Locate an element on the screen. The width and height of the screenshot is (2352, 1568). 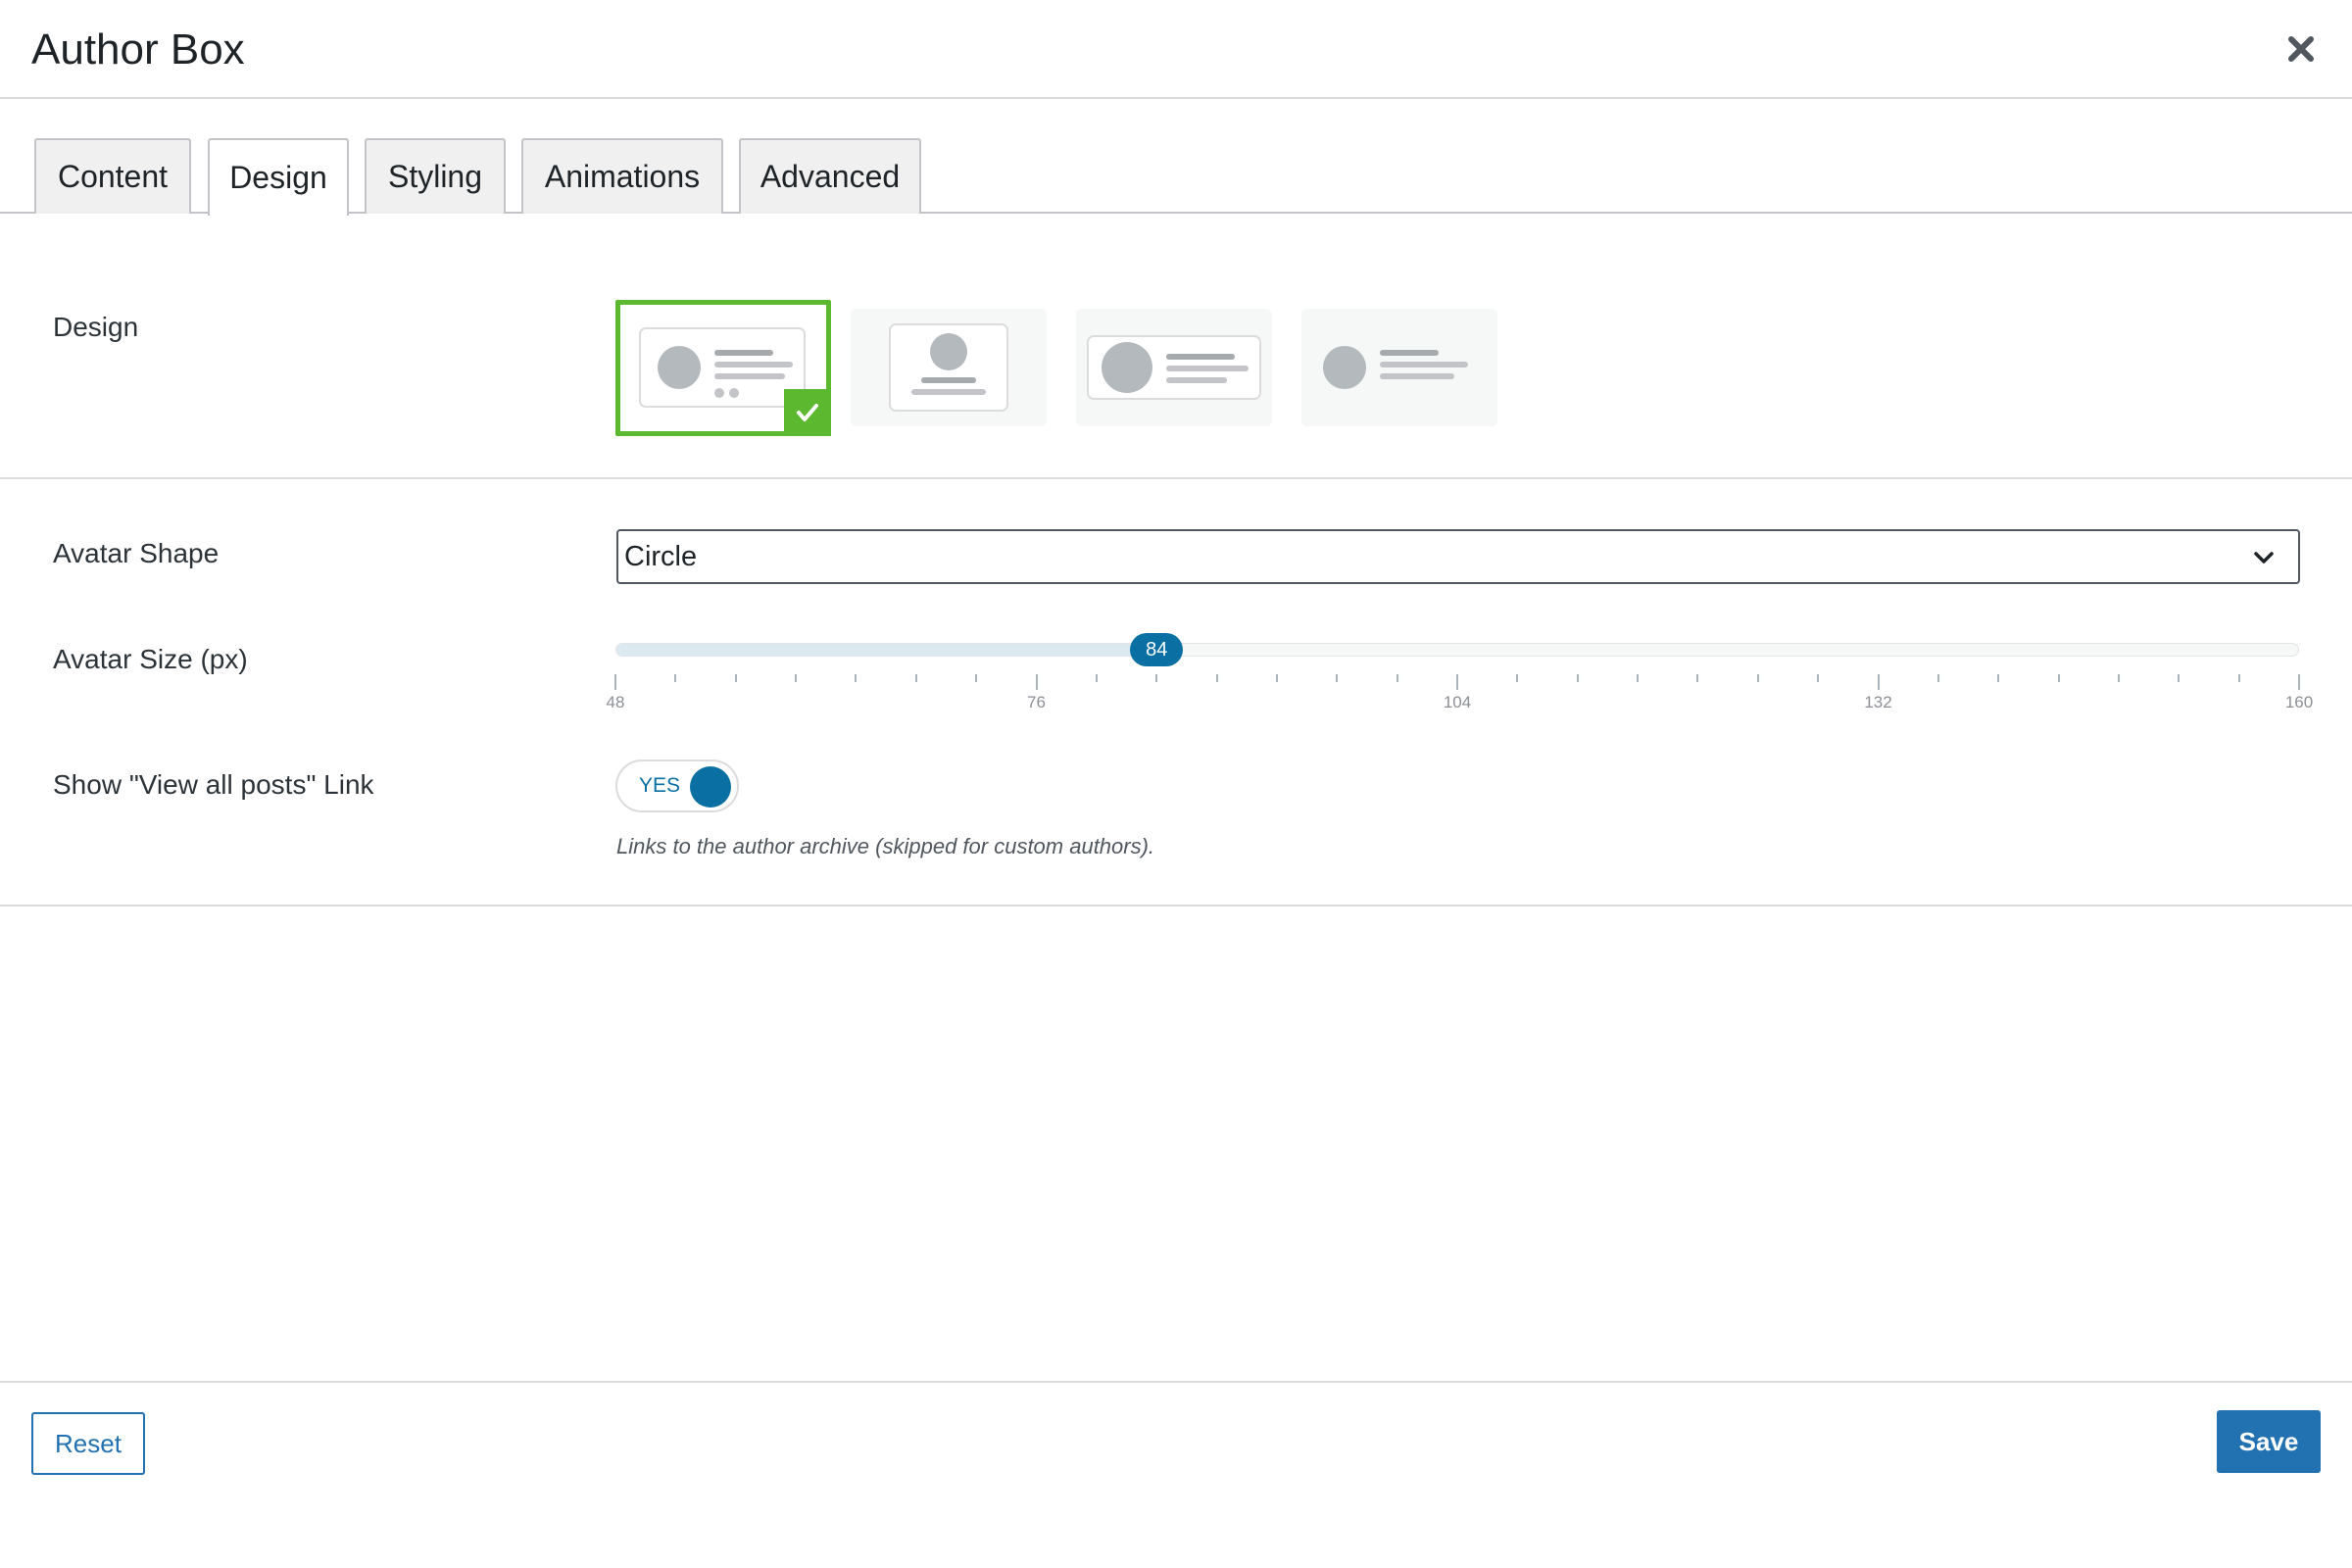
modal-header: Author Box is located at coordinates (1176, 49).